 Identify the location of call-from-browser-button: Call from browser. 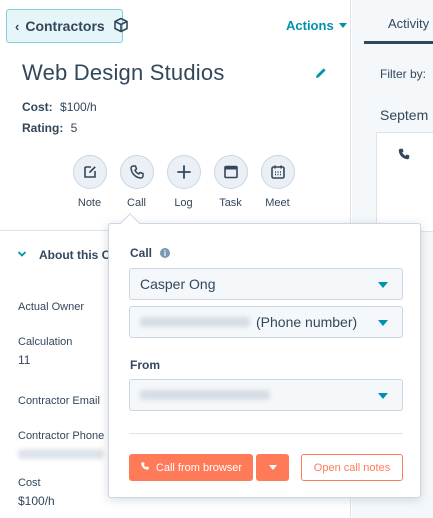
(191, 467).